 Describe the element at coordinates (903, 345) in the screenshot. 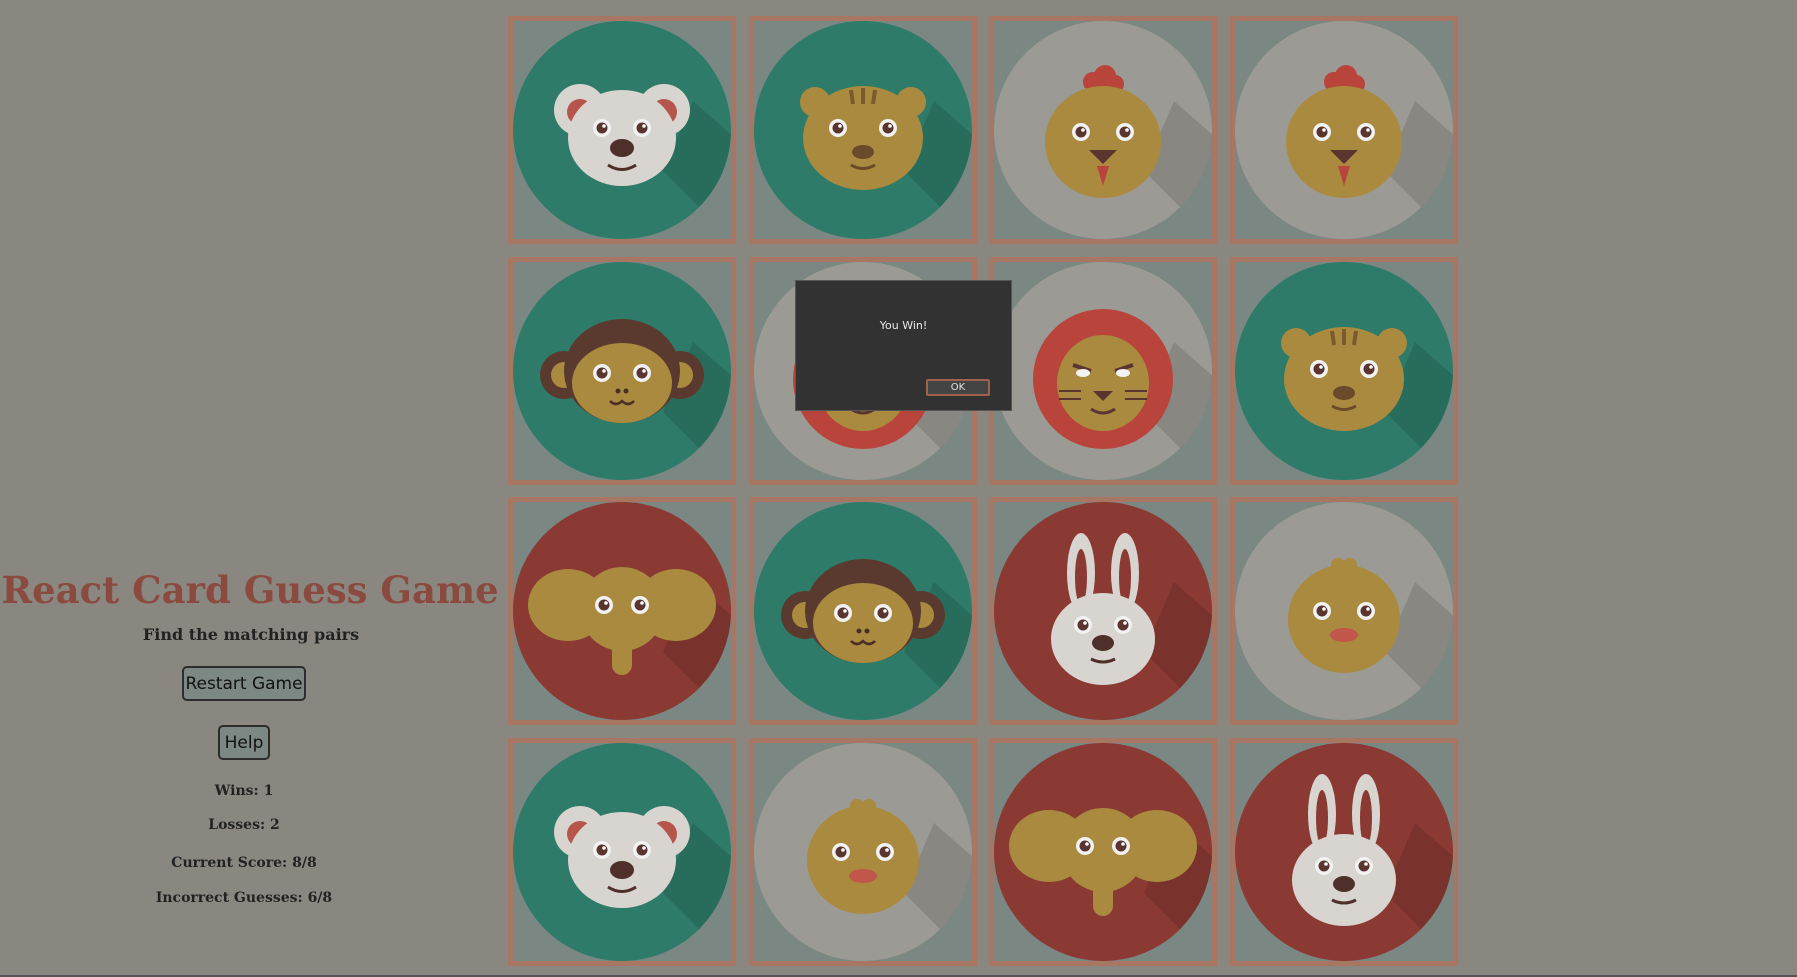

I see `win-dialog: You Win! OK` at that location.